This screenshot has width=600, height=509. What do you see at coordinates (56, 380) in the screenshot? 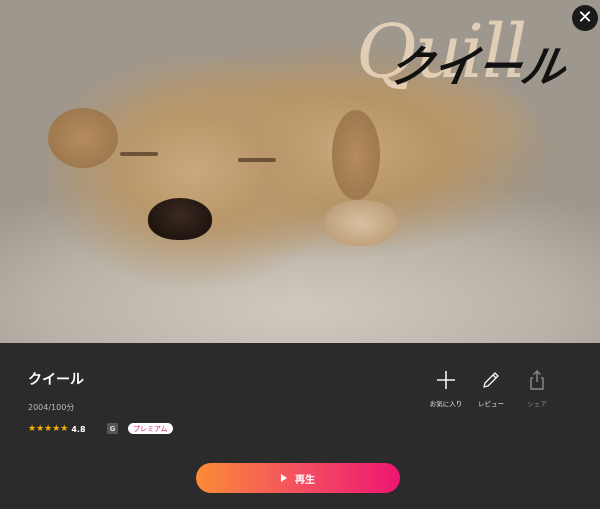
I see `content-title: クイール` at bounding box center [56, 380].